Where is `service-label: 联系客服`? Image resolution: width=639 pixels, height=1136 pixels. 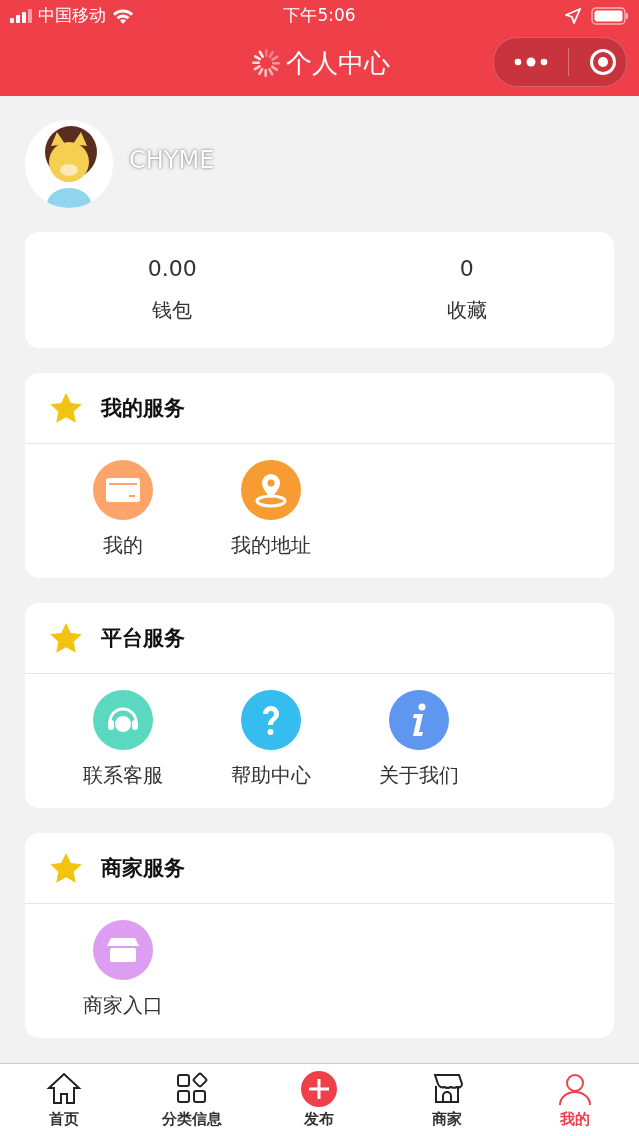 service-label: 联系客服 is located at coordinates (123, 775).